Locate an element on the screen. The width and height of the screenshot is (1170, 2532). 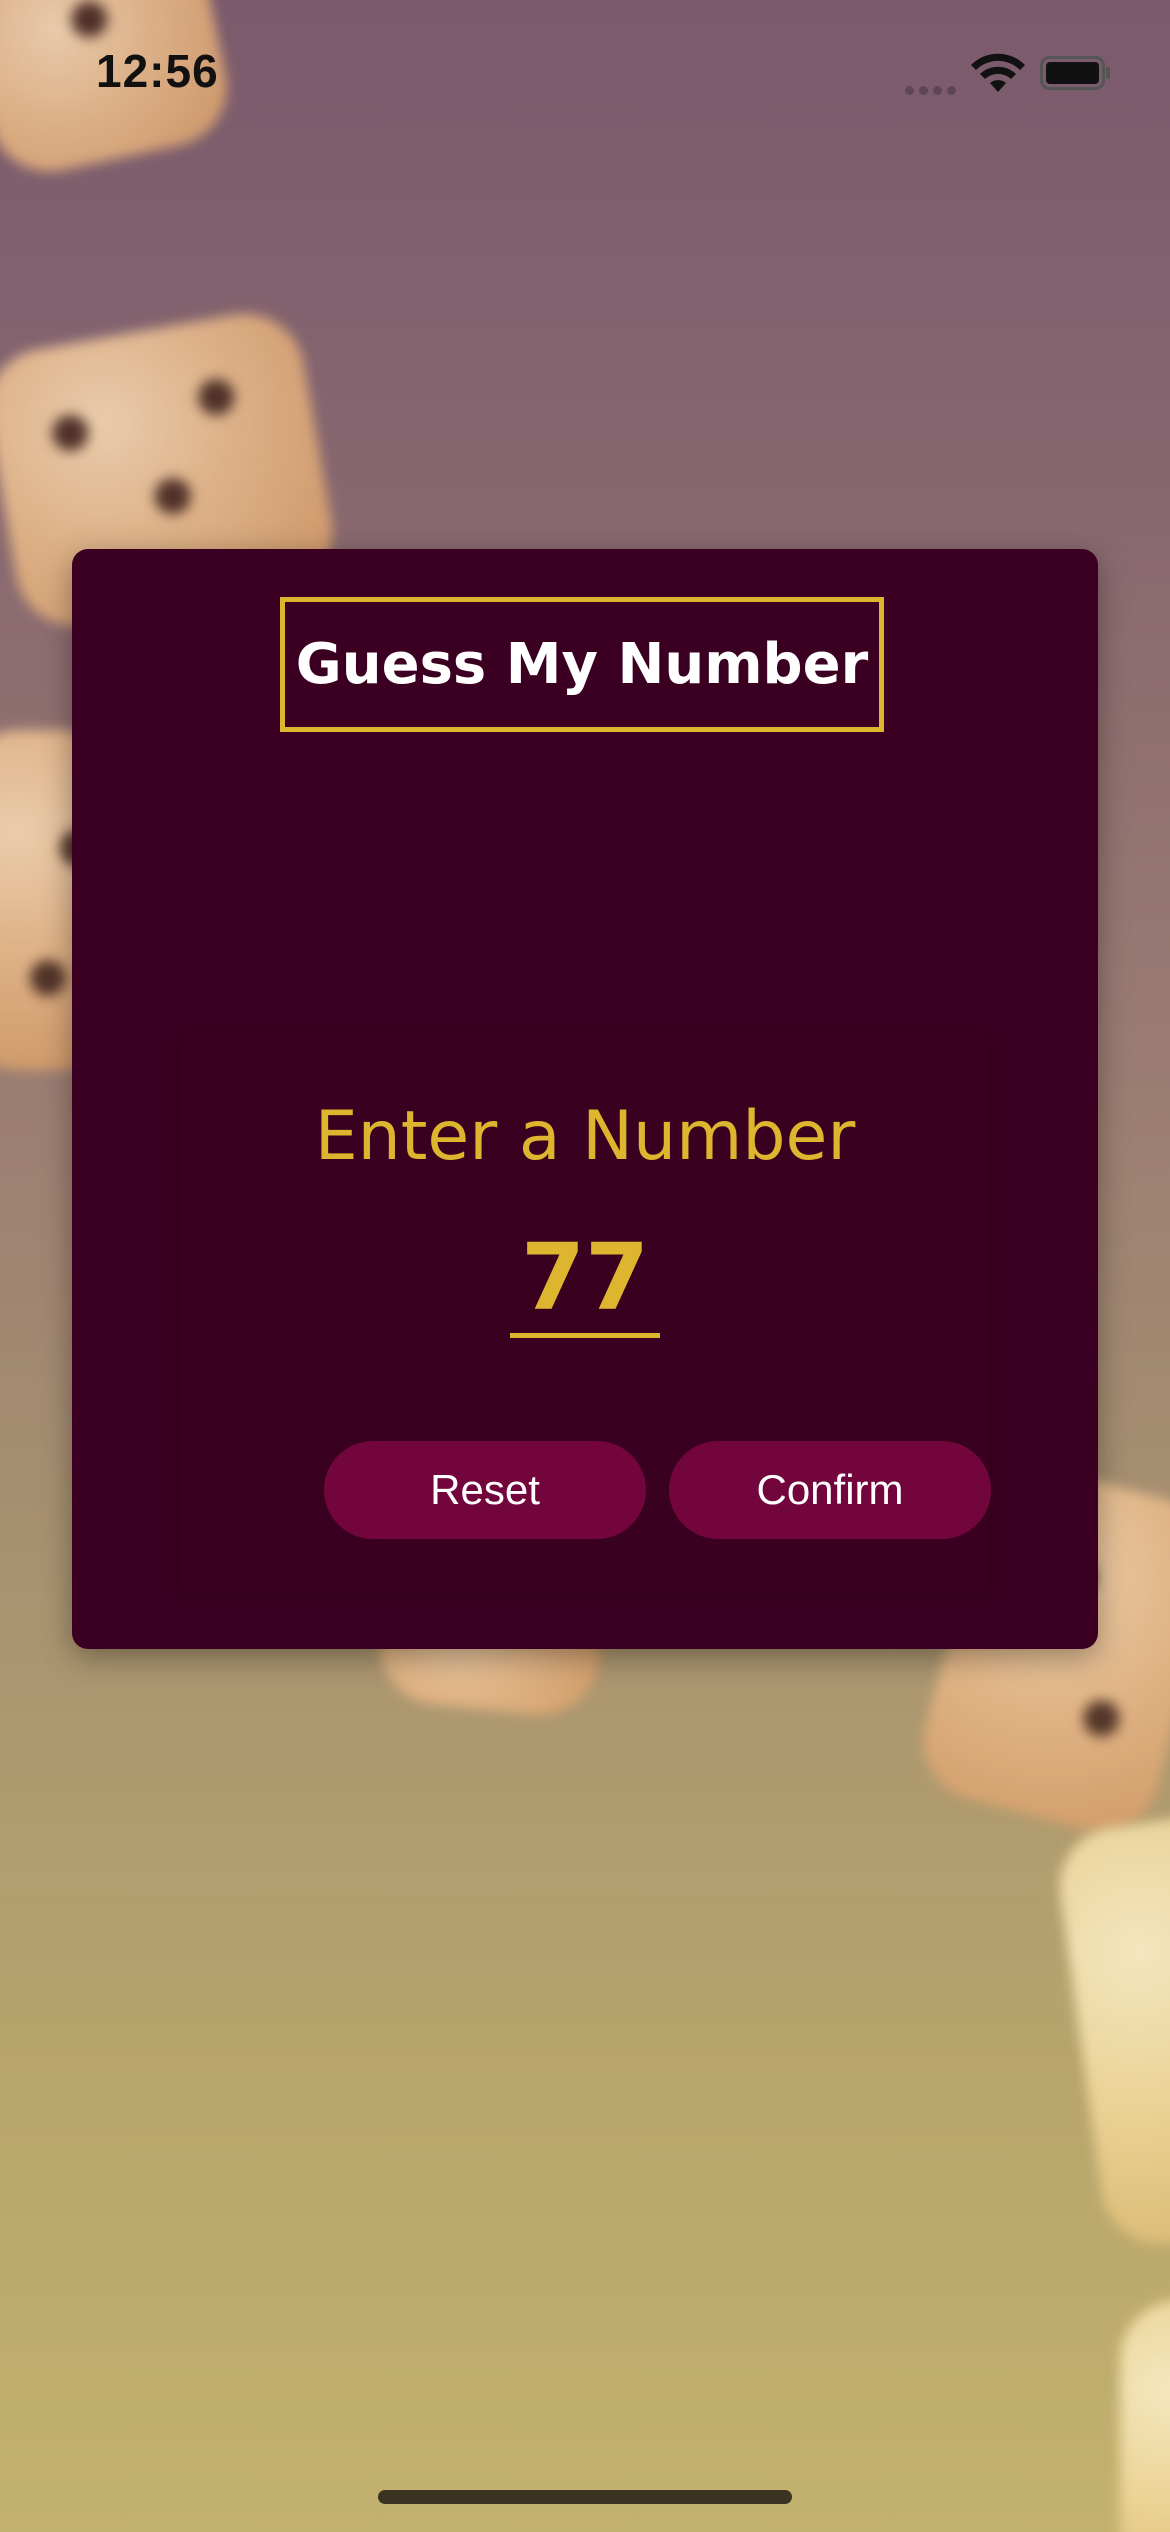
wifi-icon is located at coordinates (998, 72).